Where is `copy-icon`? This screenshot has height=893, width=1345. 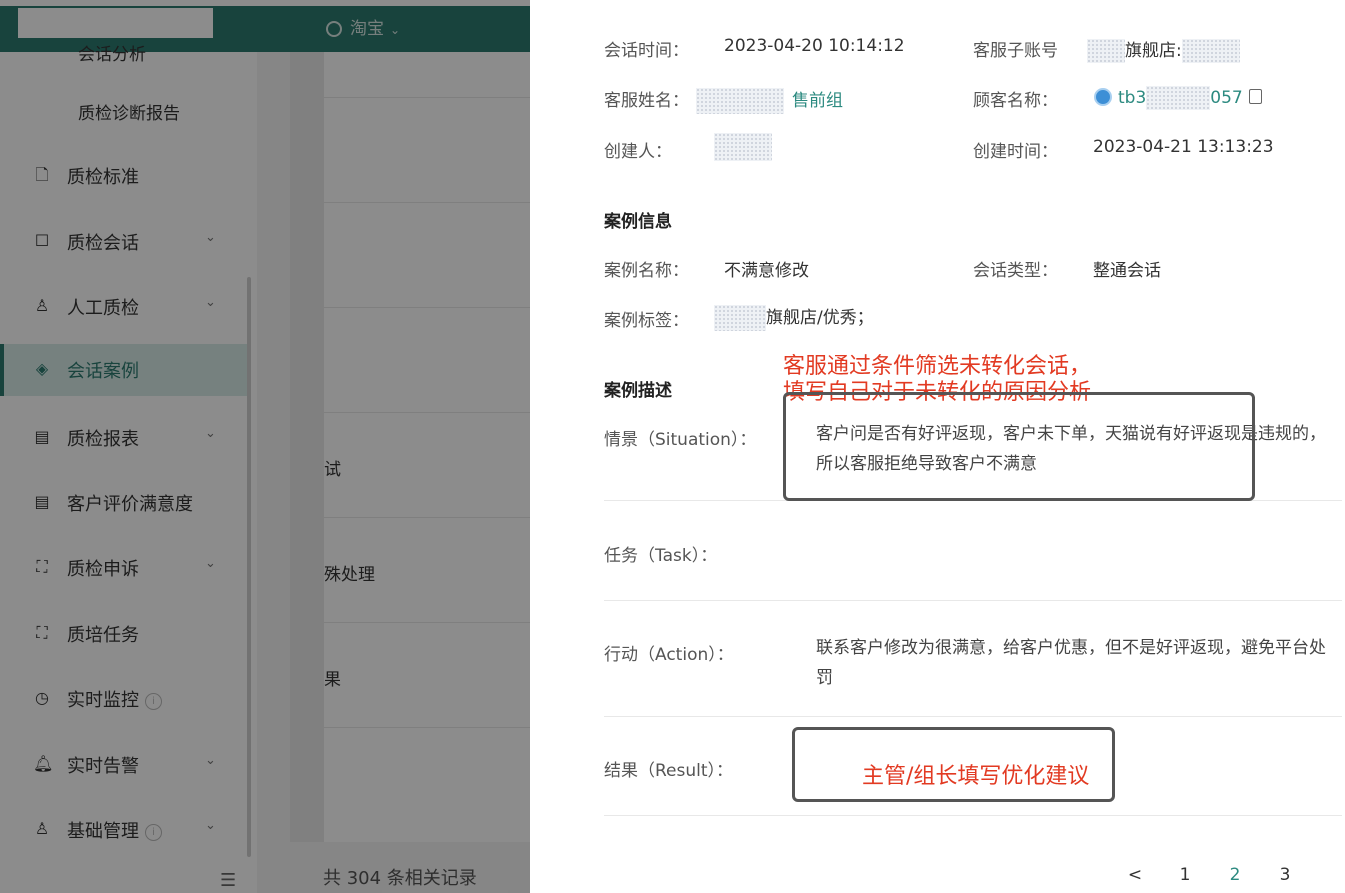
copy-icon is located at coordinates (1255, 96).